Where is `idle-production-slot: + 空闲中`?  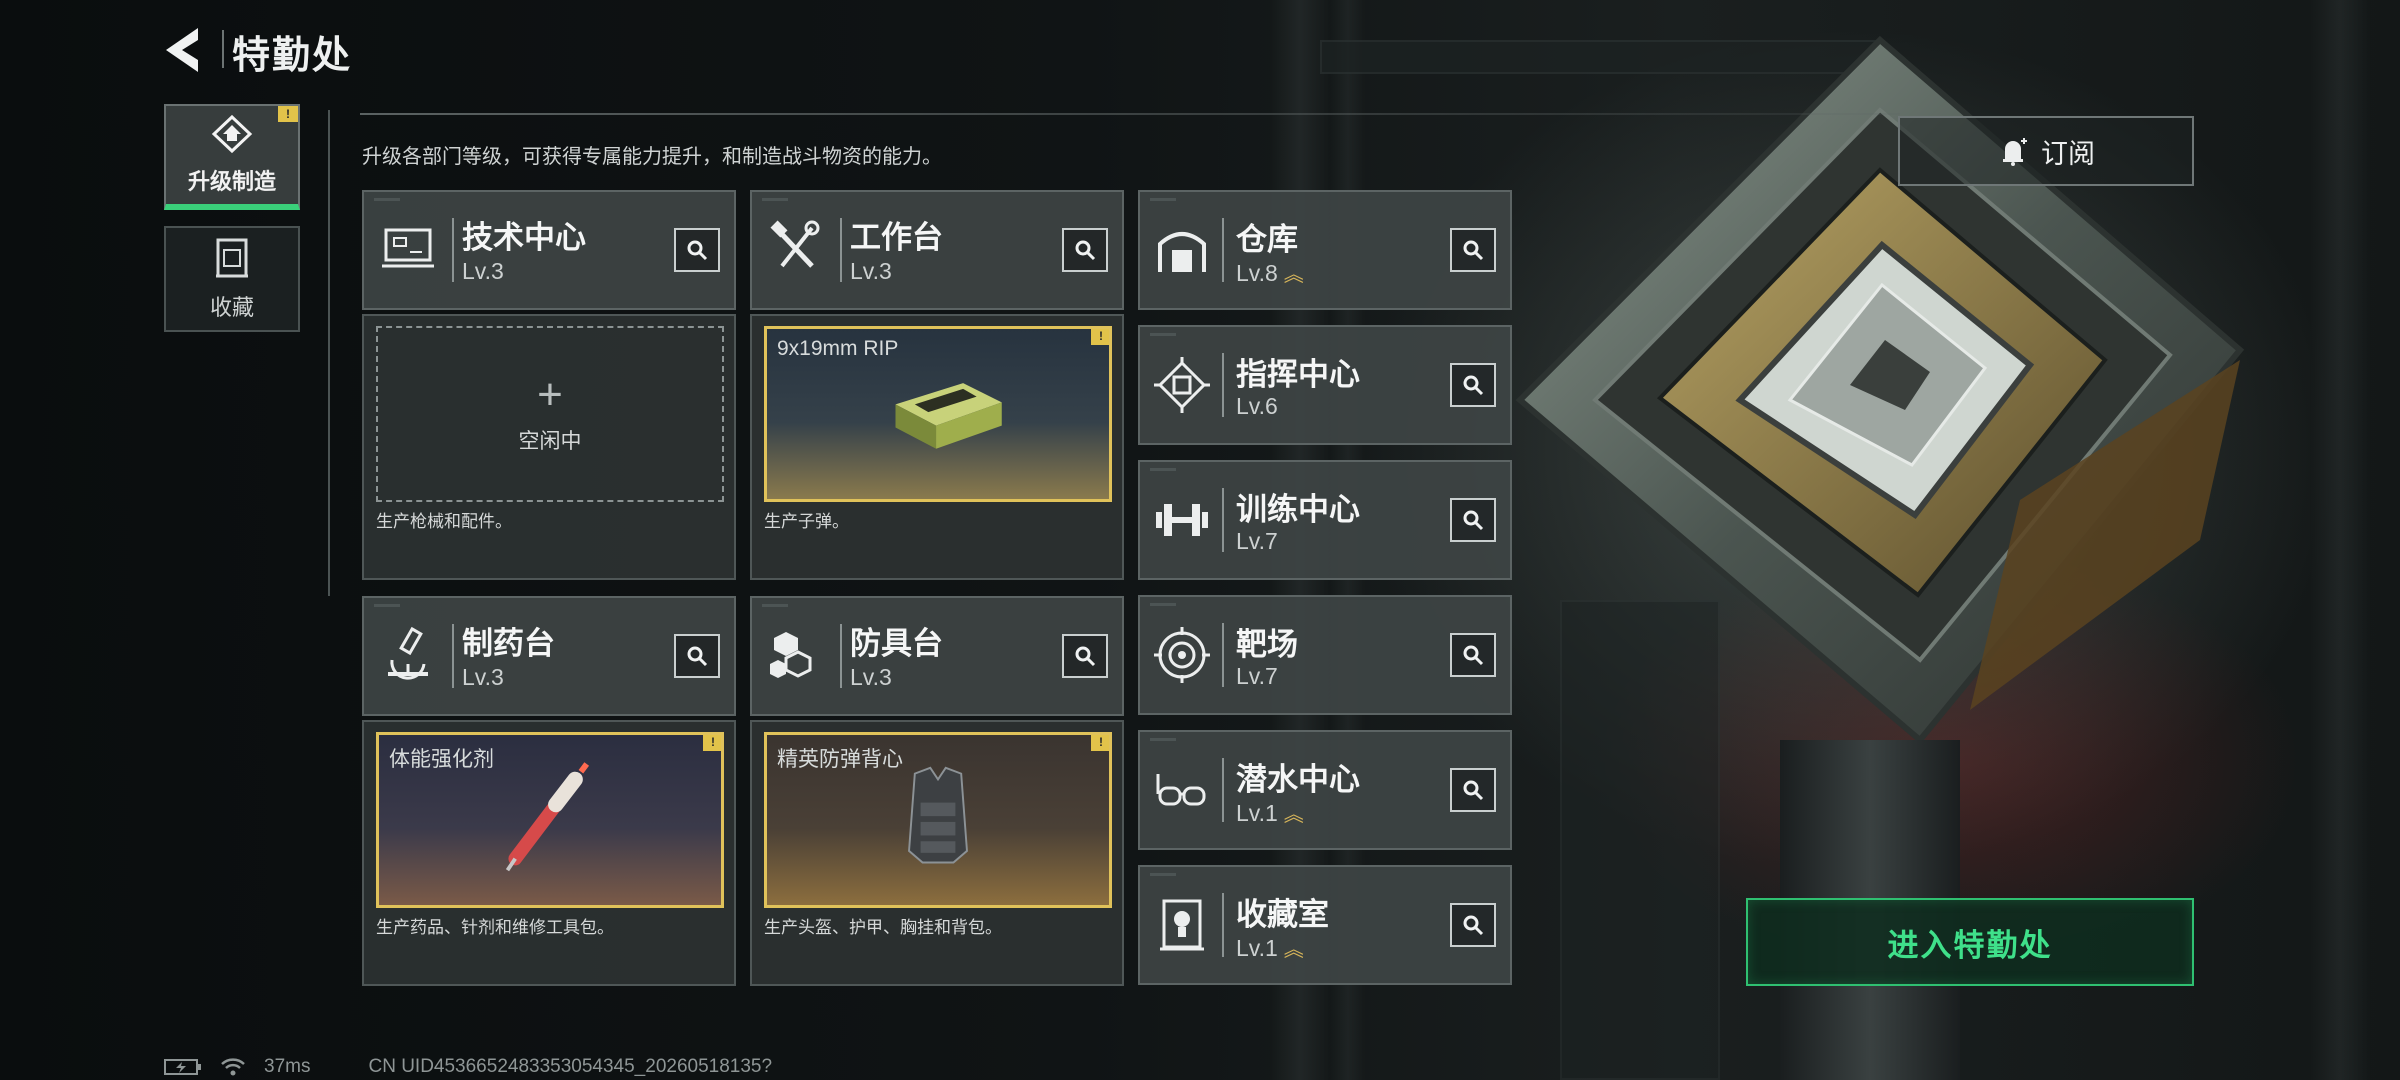
idle-production-slot: + 空闲中 is located at coordinates (550, 414).